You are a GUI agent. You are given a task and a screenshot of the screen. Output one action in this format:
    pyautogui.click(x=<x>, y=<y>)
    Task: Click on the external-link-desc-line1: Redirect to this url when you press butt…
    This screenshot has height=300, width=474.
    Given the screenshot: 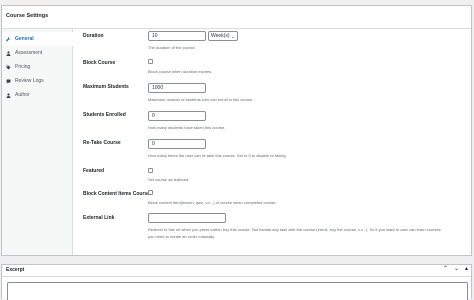 What is the action you would take?
    pyautogui.click(x=294, y=229)
    